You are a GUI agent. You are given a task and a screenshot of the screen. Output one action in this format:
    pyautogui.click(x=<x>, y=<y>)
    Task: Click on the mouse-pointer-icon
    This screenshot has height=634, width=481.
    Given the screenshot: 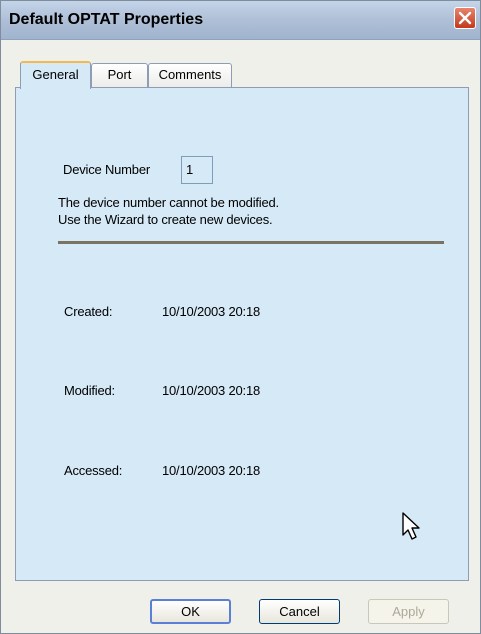 What is the action you would take?
    pyautogui.click(x=412, y=528)
    